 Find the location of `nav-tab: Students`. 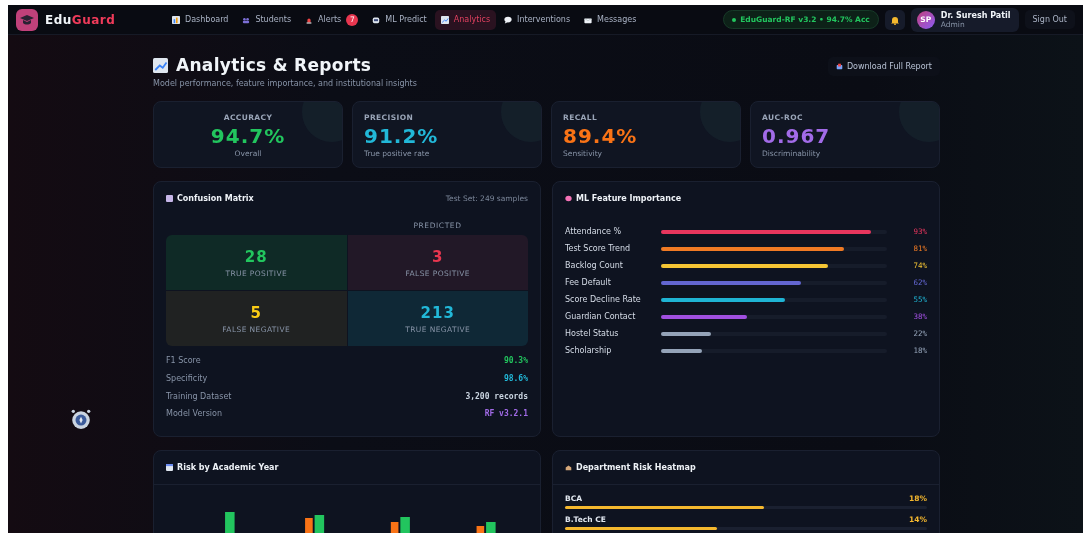

nav-tab: Students is located at coordinates (267, 19).